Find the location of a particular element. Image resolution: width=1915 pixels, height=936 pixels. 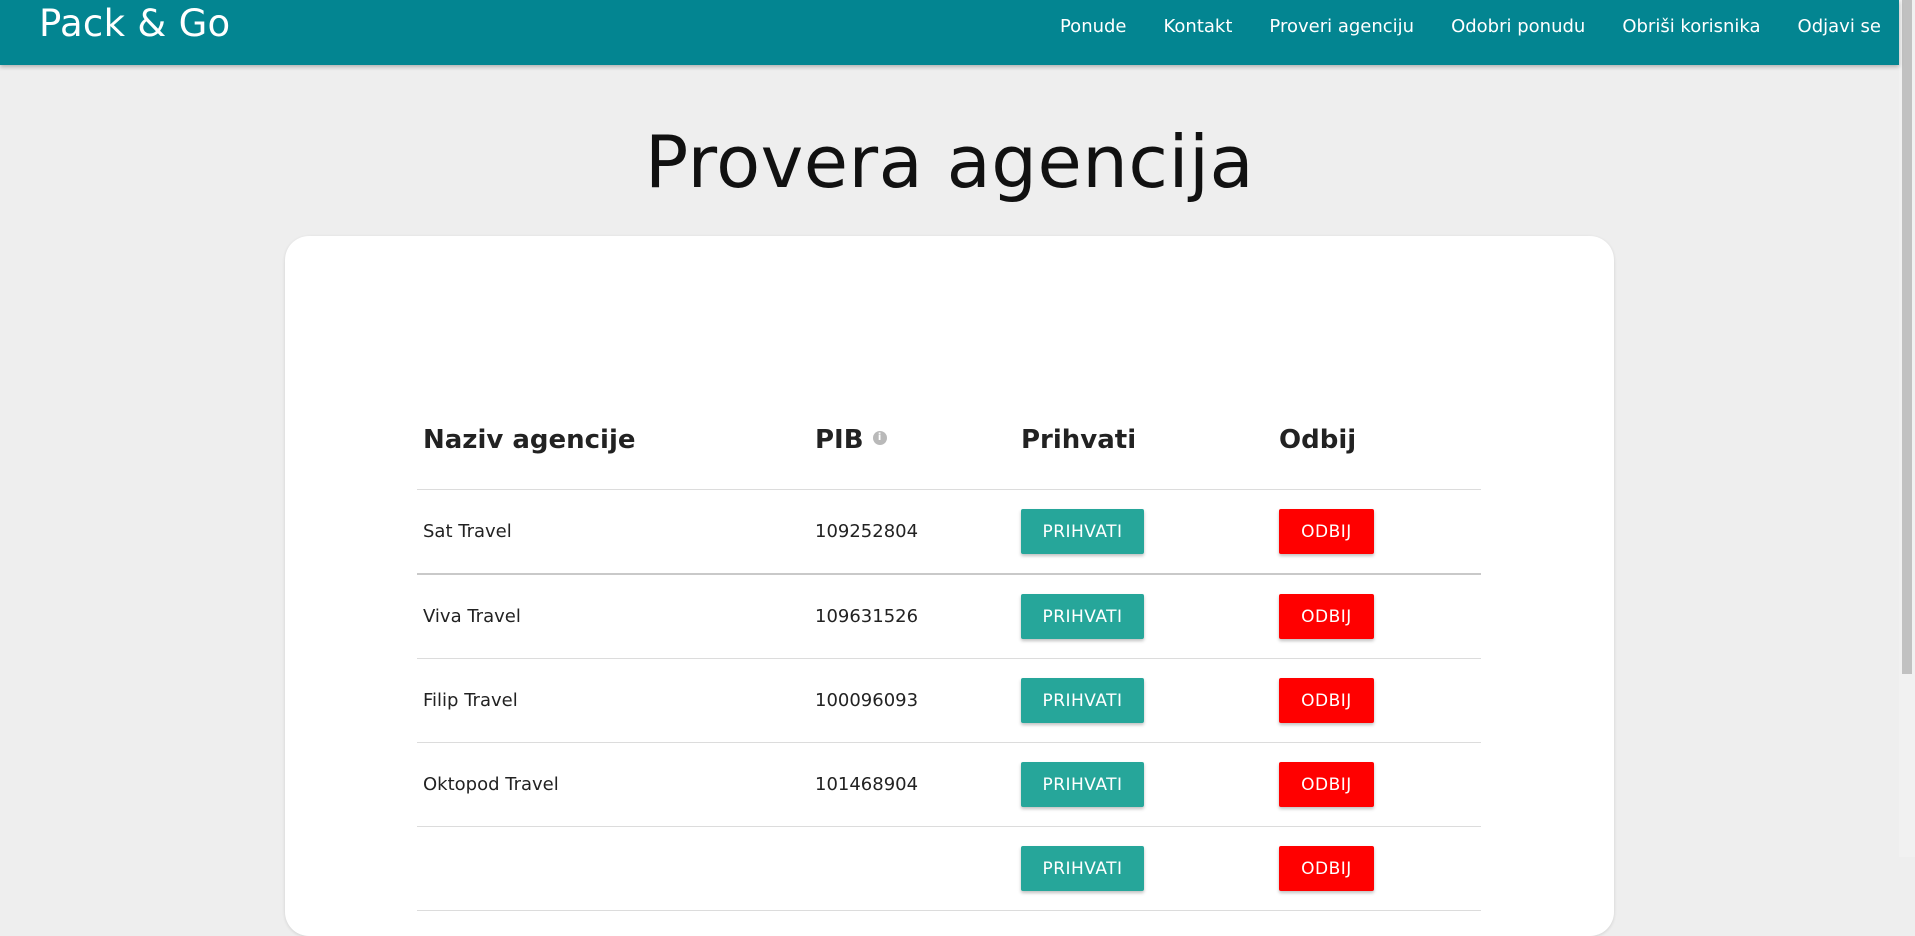

page-scrollbar is located at coordinates (1907, 428).